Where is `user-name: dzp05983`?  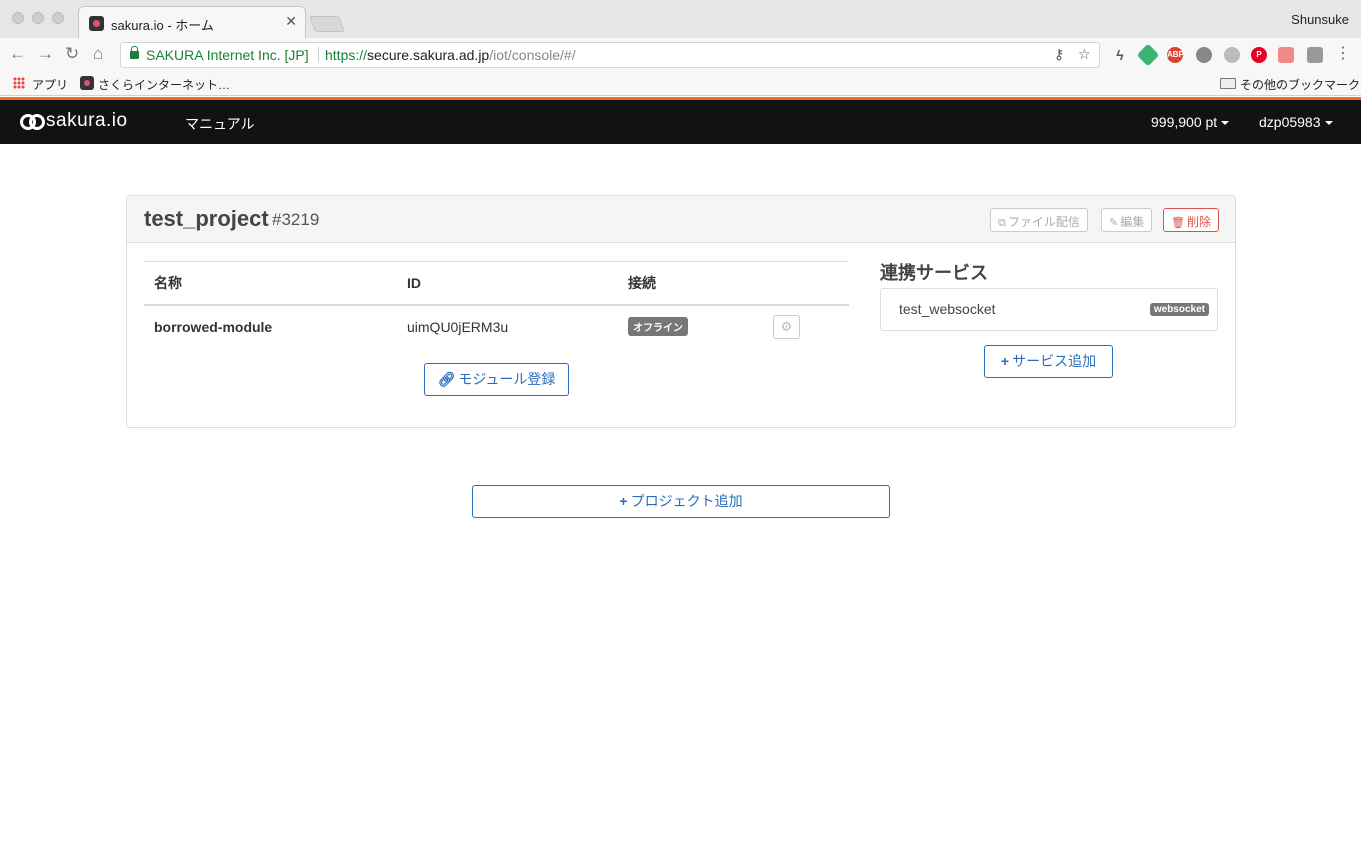 user-name: dzp05983 is located at coordinates (1290, 122).